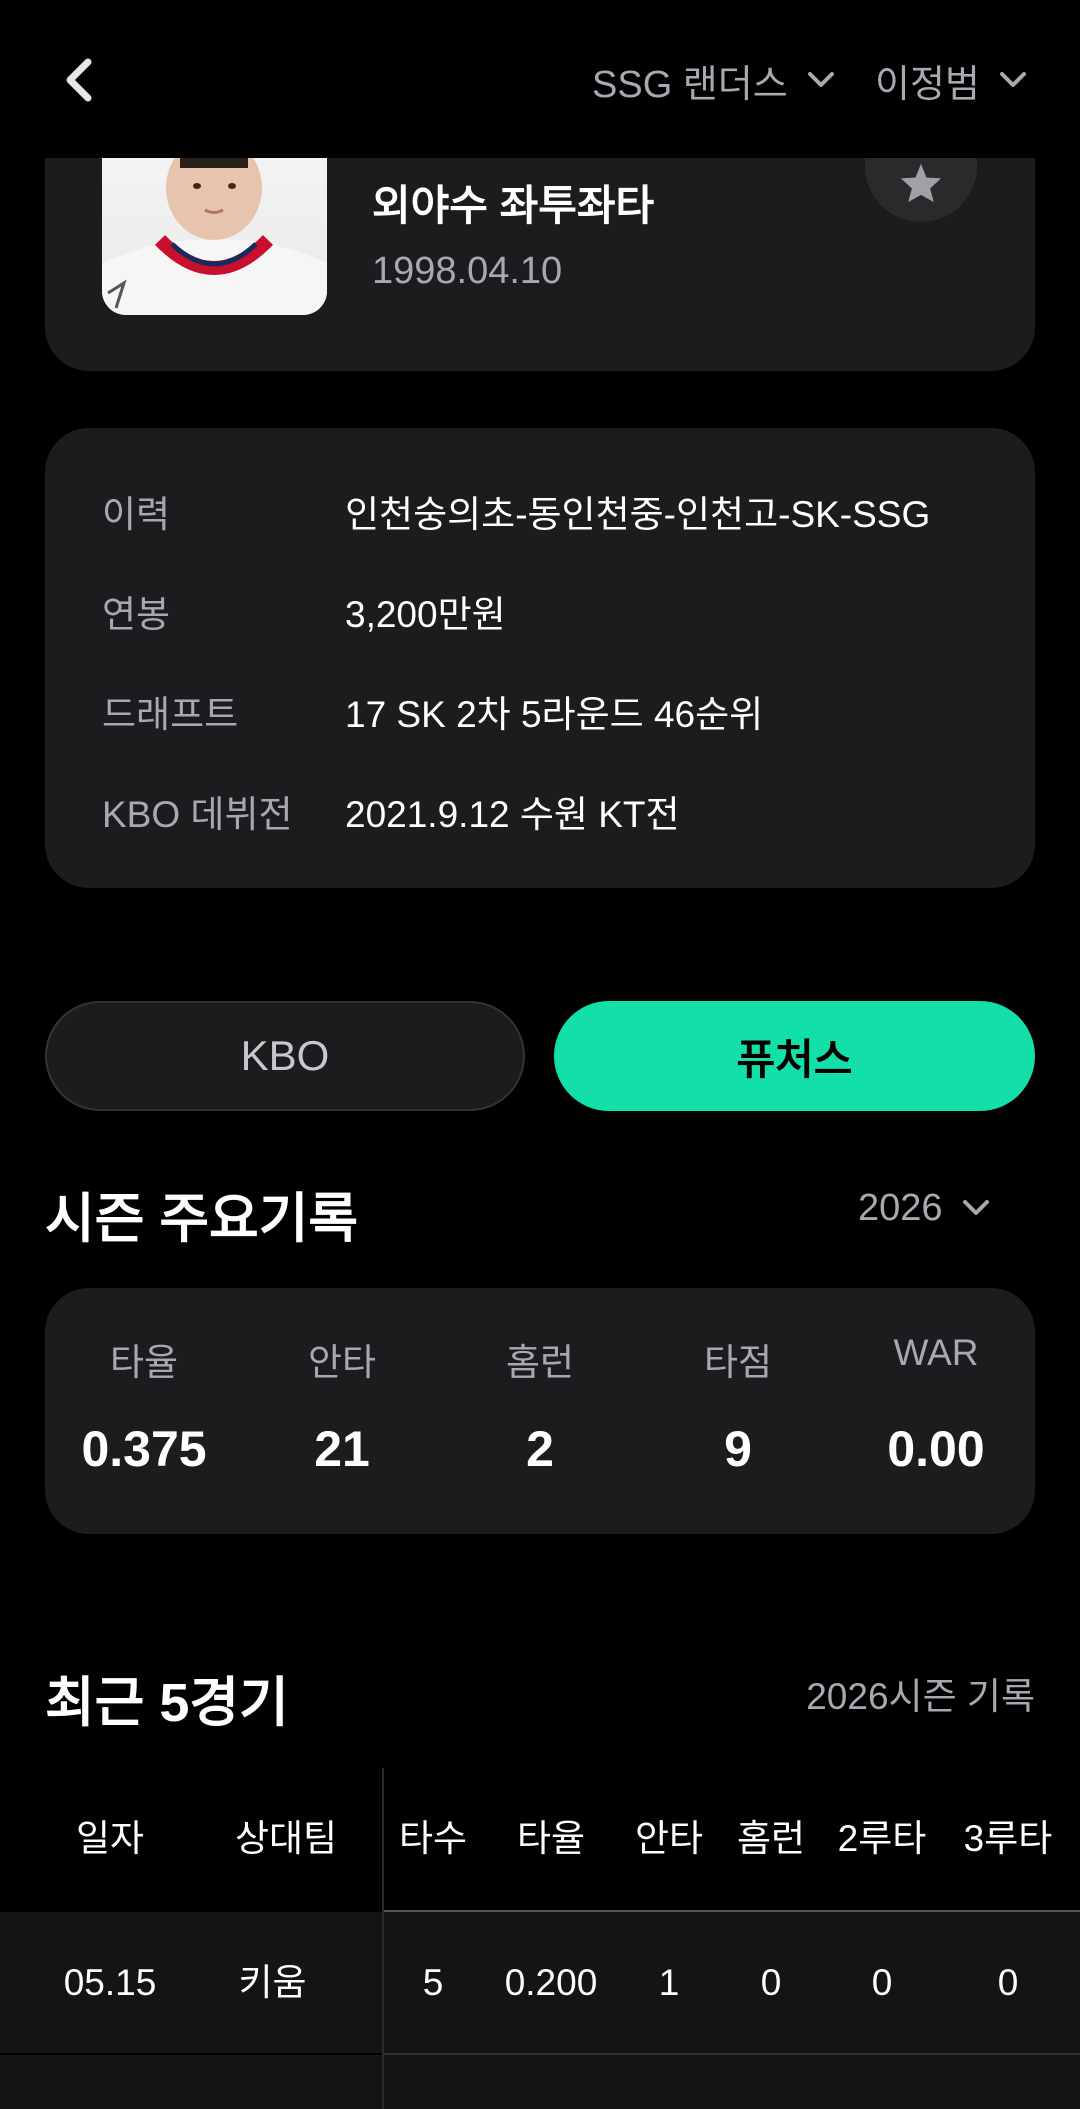 The image size is (1080, 2109). I want to click on info-row-history: 이력 인천숭의초-동인천중-인천고-SK-SSG, so click(516, 511).